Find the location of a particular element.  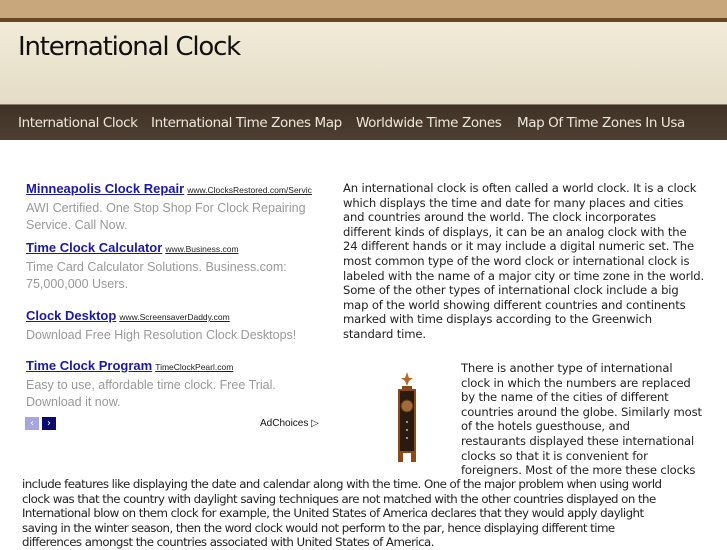

ad-desc: Service. Call Now. is located at coordinates (77, 225).